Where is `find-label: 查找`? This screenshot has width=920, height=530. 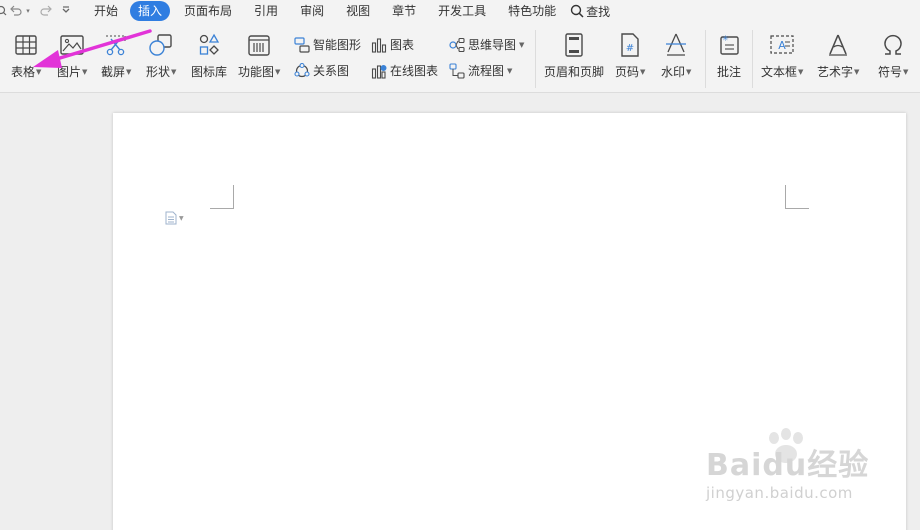
find-label: 查找 is located at coordinates (598, 11).